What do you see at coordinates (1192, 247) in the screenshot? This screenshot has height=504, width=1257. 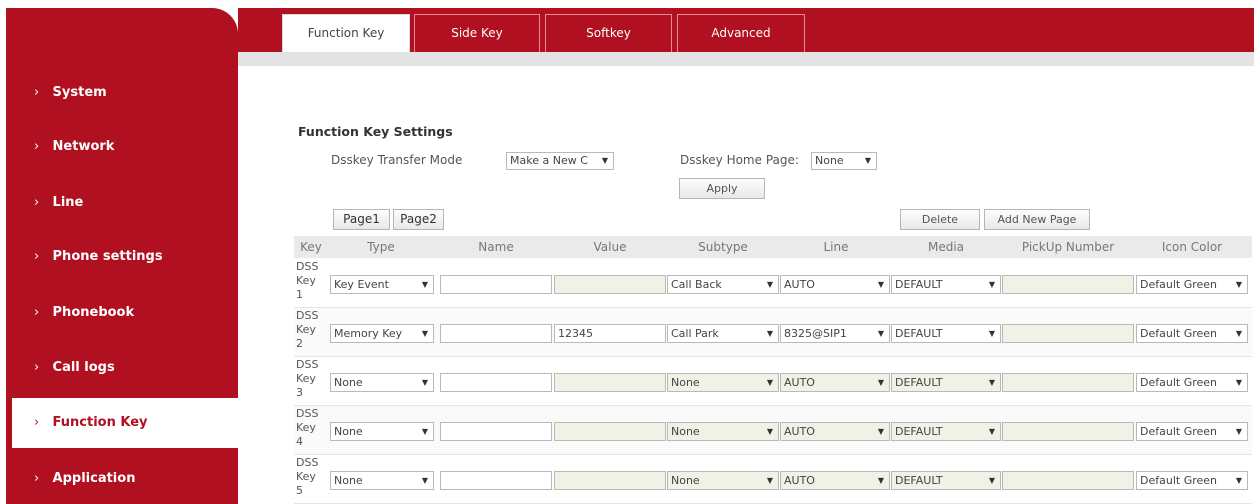 I see `header-icon-color: Icon Color` at bounding box center [1192, 247].